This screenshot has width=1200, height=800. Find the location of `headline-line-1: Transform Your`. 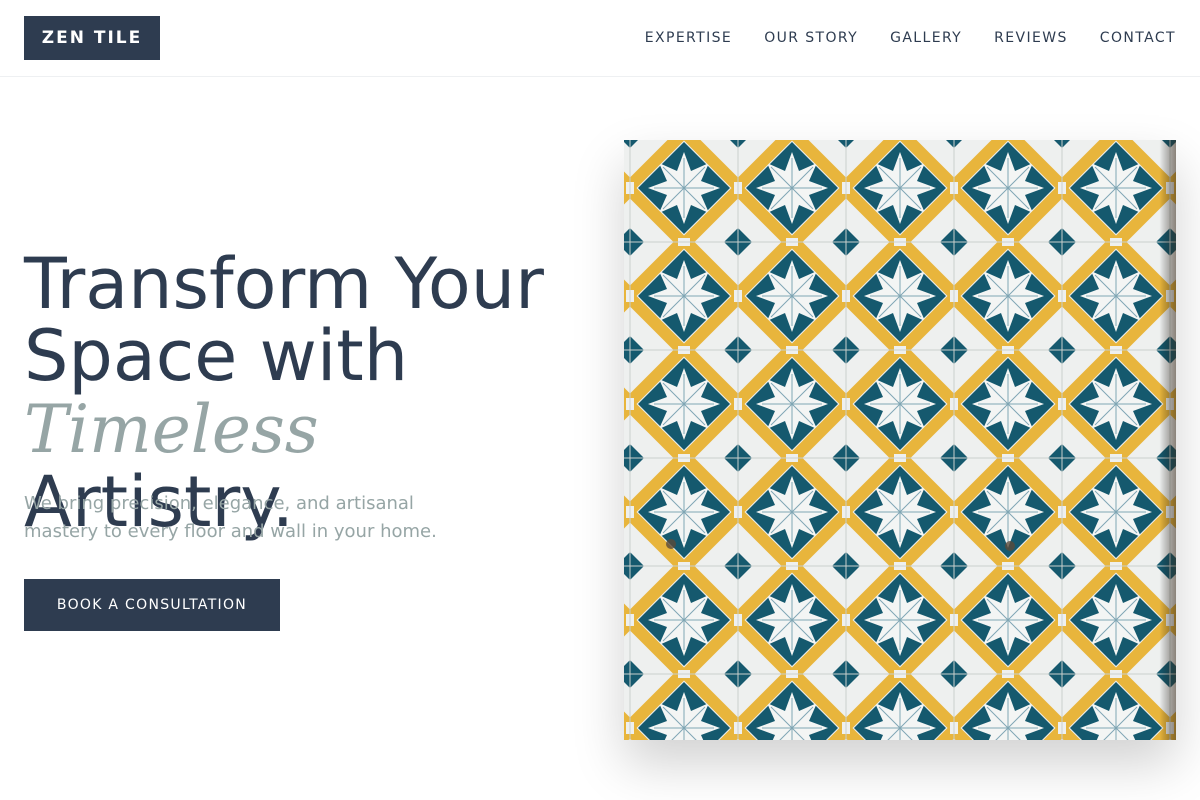

headline-line-1: Transform Your is located at coordinates (284, 284).